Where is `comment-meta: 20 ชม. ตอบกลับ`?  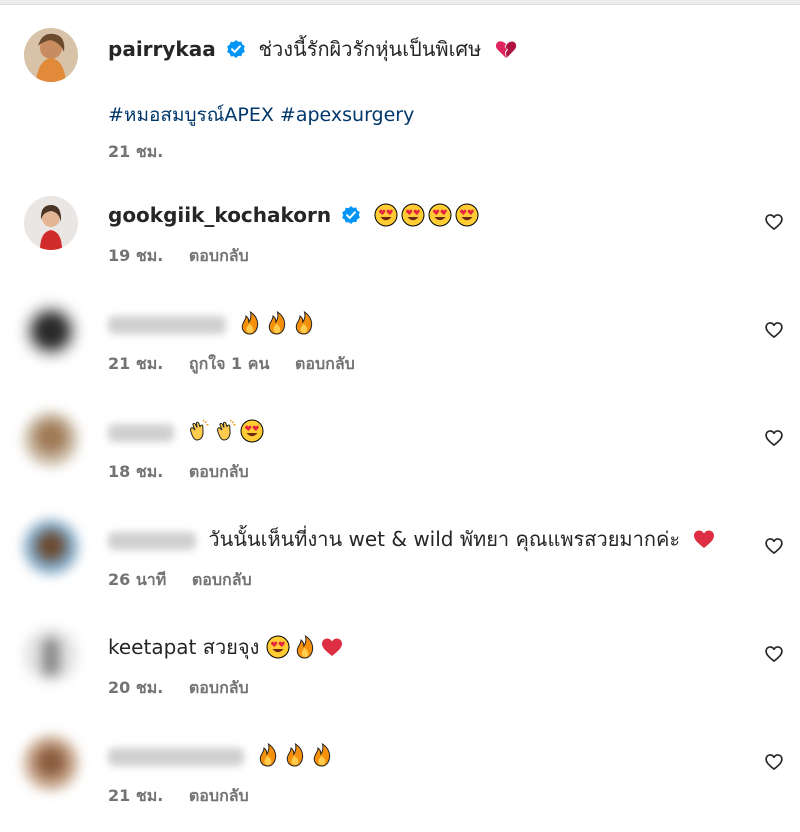 comment-meta: 20 ชม. ตอบกลับ is located at coordinates (188, 688).